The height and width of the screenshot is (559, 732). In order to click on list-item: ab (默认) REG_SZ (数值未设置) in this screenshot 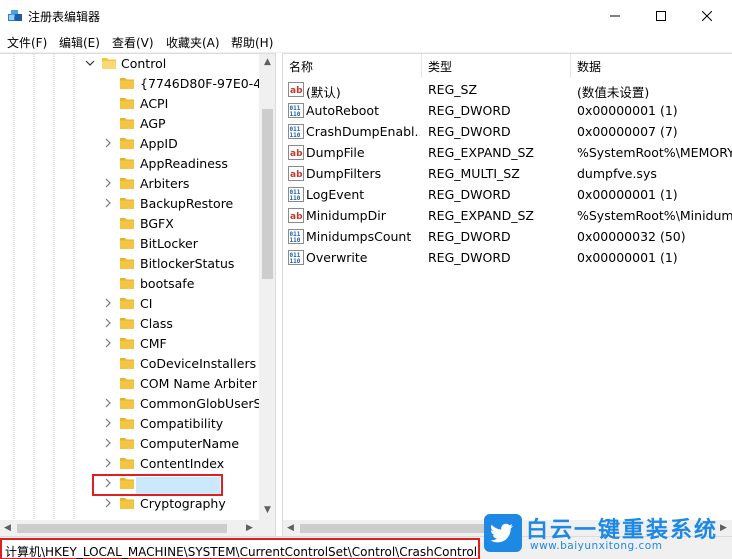, I will do `click(507, 89)`.